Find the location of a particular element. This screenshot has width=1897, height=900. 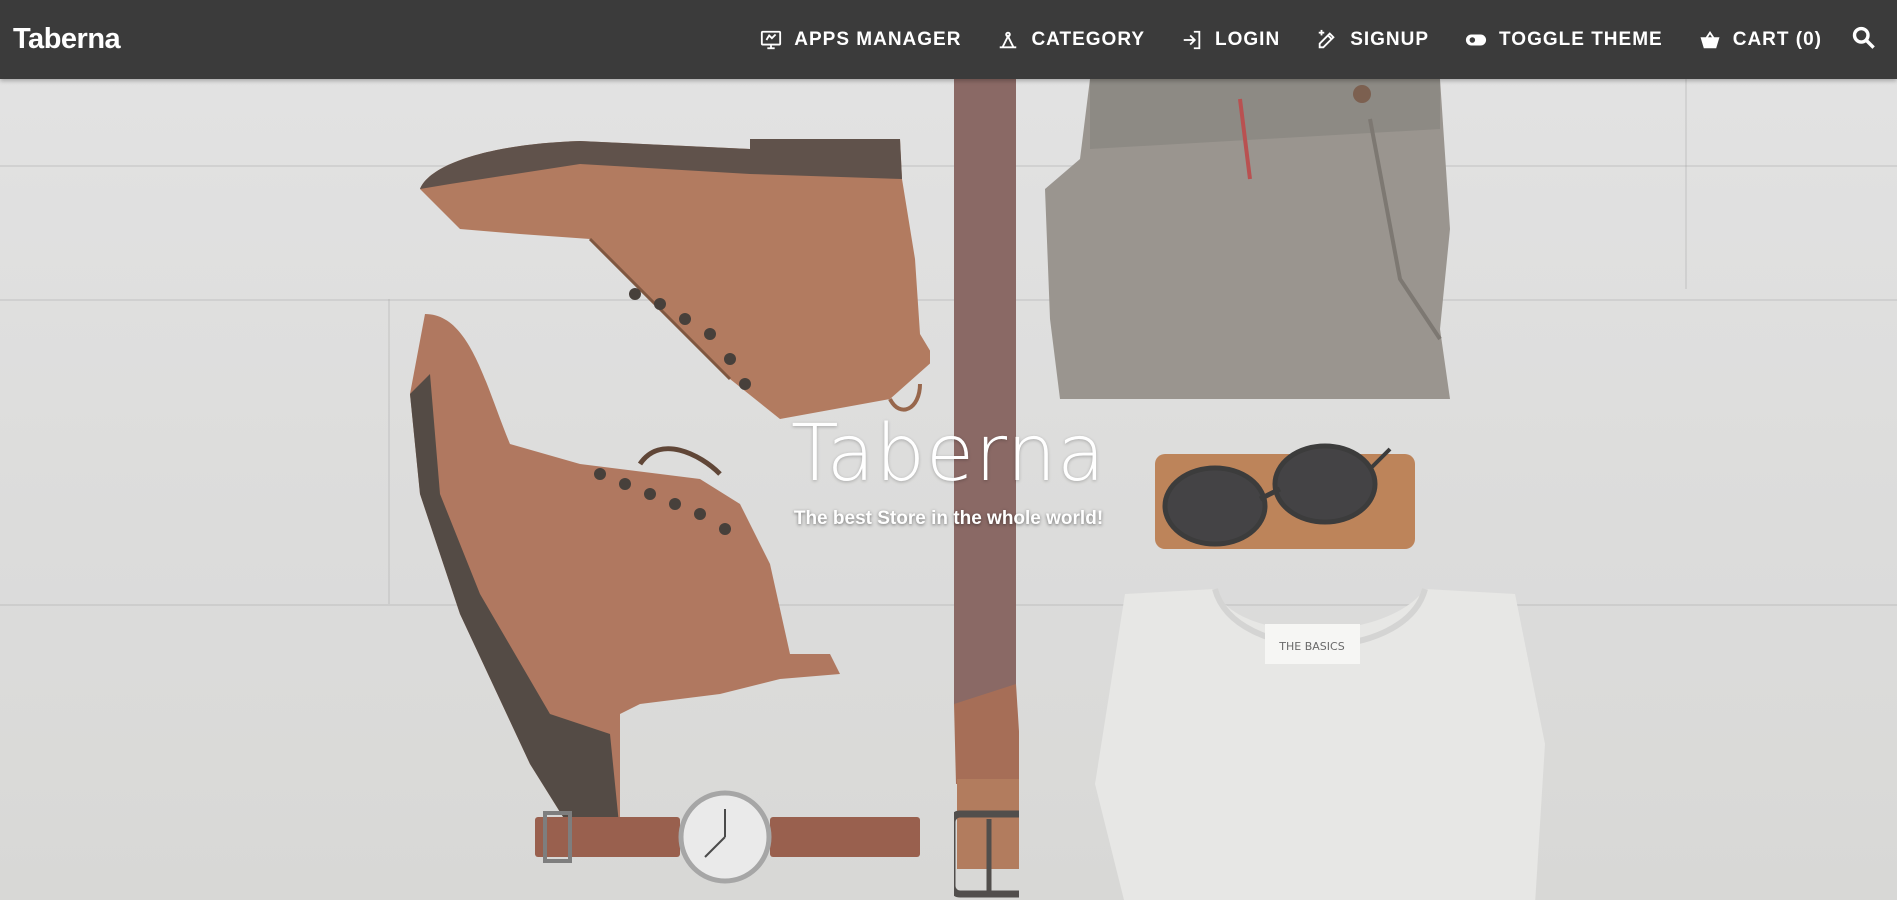

login-icon is located at coordinates (1192, 39).